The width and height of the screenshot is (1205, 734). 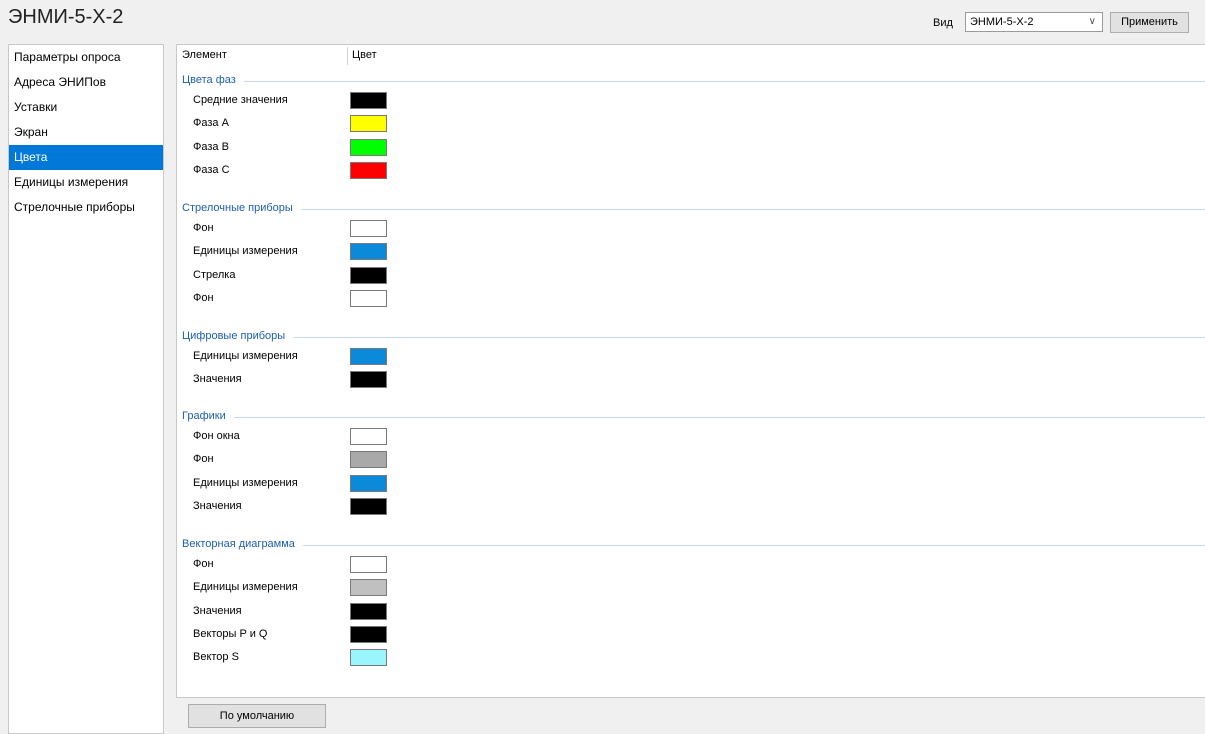 I want to click on column-header-element: Элемент, so click(x=204, y=55).